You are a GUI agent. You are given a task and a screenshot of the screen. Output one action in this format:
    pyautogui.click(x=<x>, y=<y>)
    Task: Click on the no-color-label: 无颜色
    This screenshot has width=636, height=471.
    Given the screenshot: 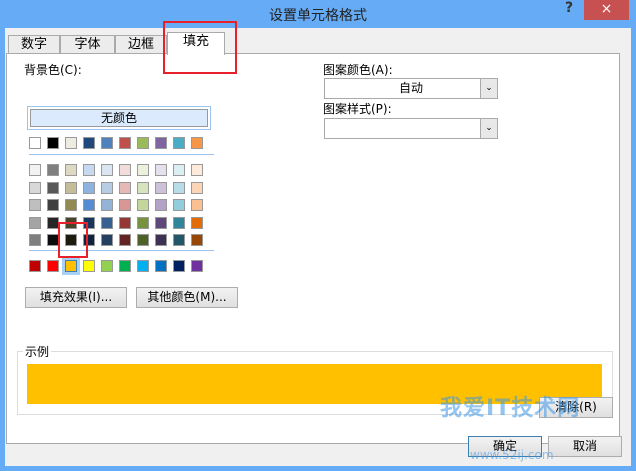 What is the action you would take?
    pyautogui.click(x=119, y=118)
    